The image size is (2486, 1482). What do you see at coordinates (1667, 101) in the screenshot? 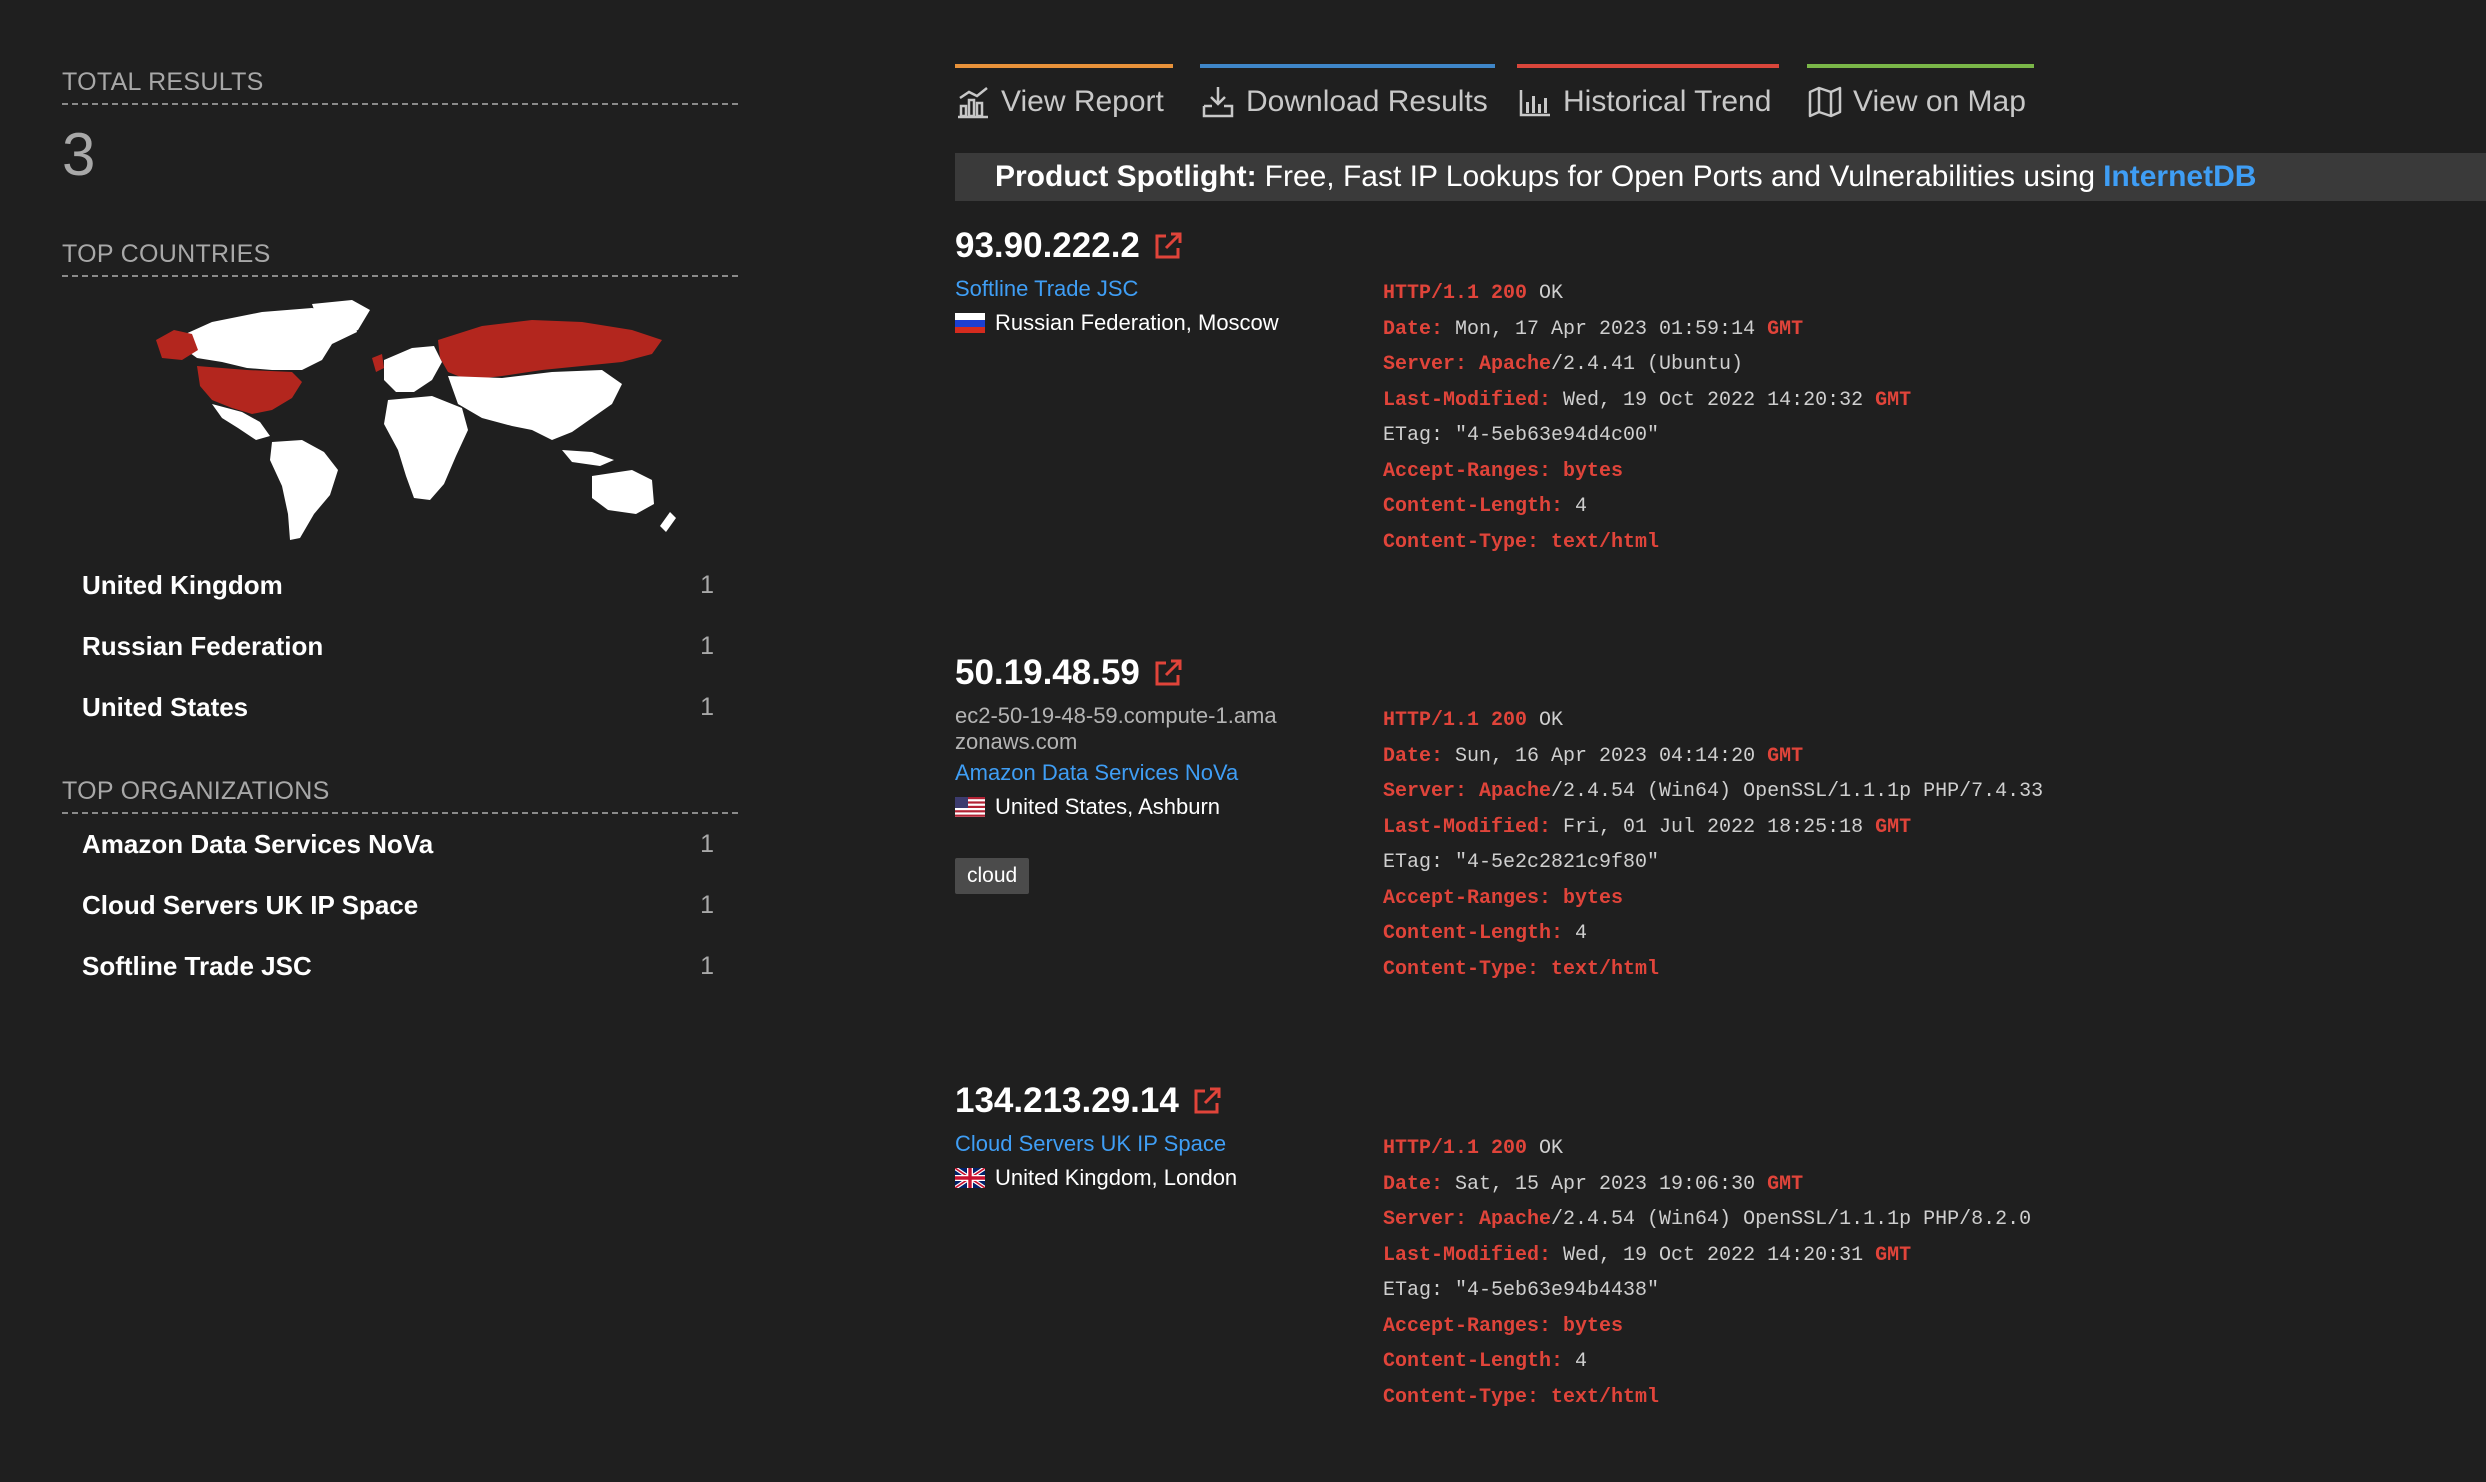
I see `tab-label: Historical Trend` at bounding box center [1667, 101].